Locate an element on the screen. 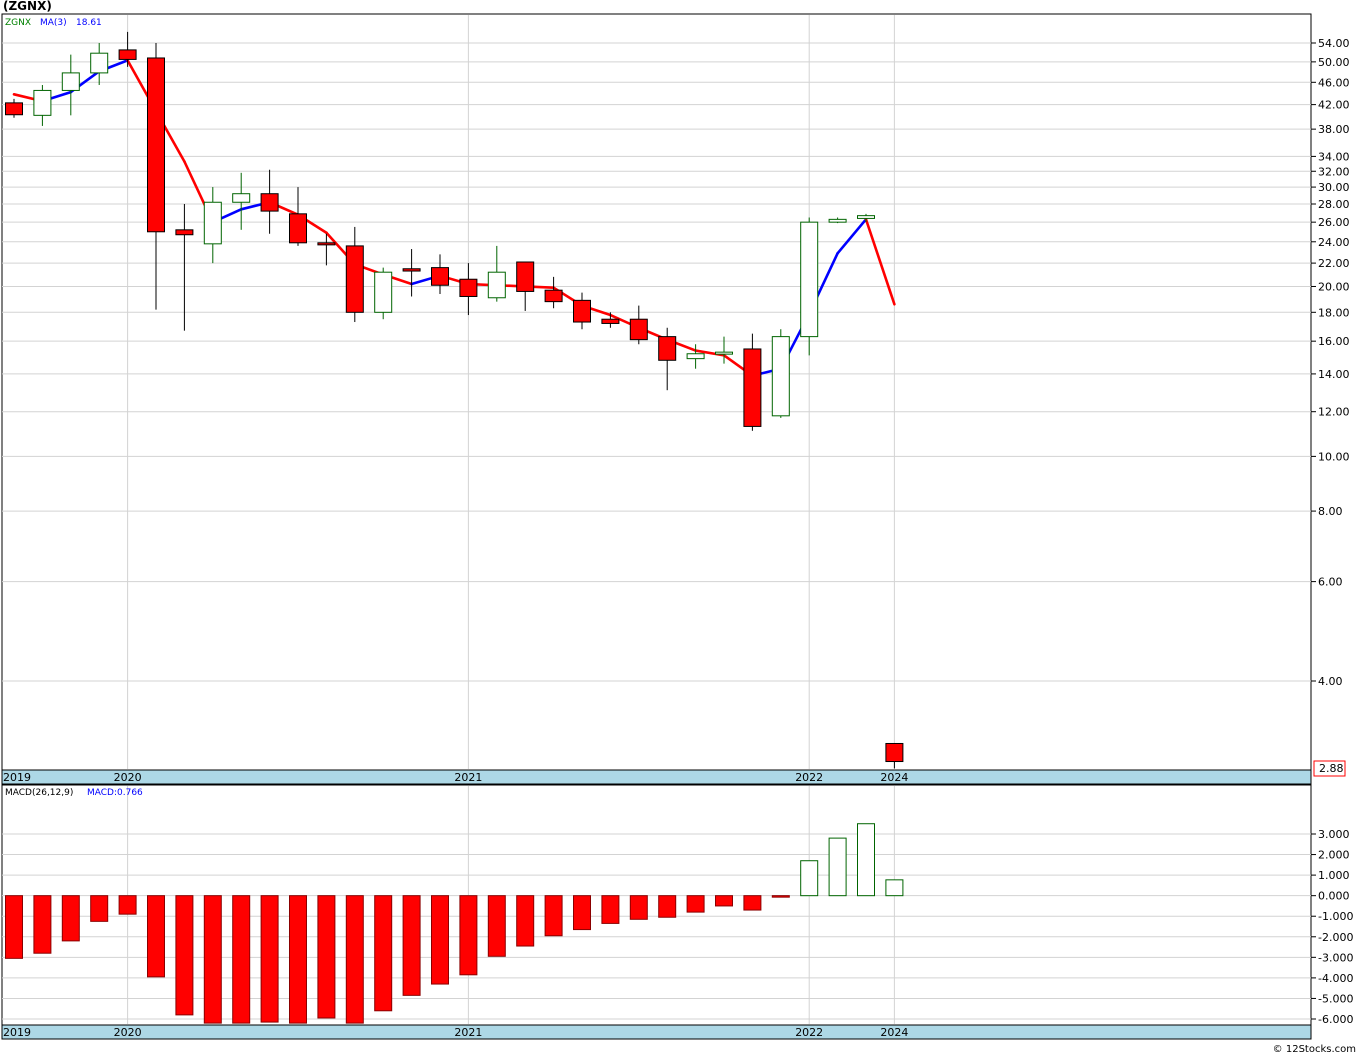 This screenshot has width=1360, height=1056. macd-tick-label: -4.000 is located at coordinates (1335, 978).